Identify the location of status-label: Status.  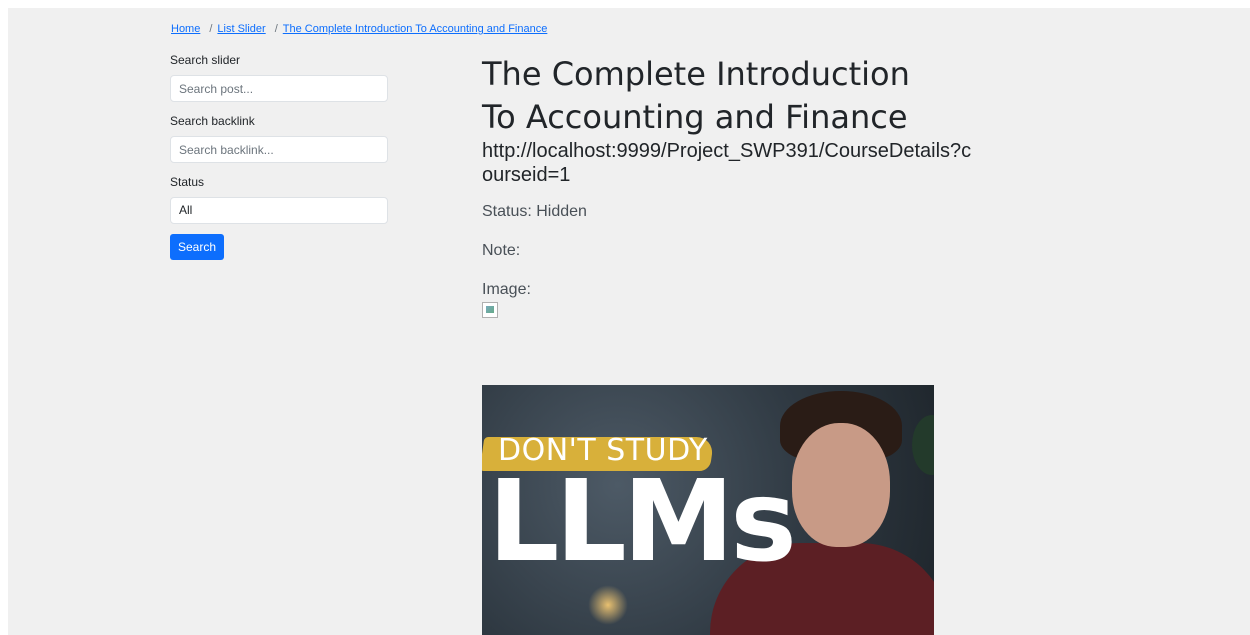
(187, 182).